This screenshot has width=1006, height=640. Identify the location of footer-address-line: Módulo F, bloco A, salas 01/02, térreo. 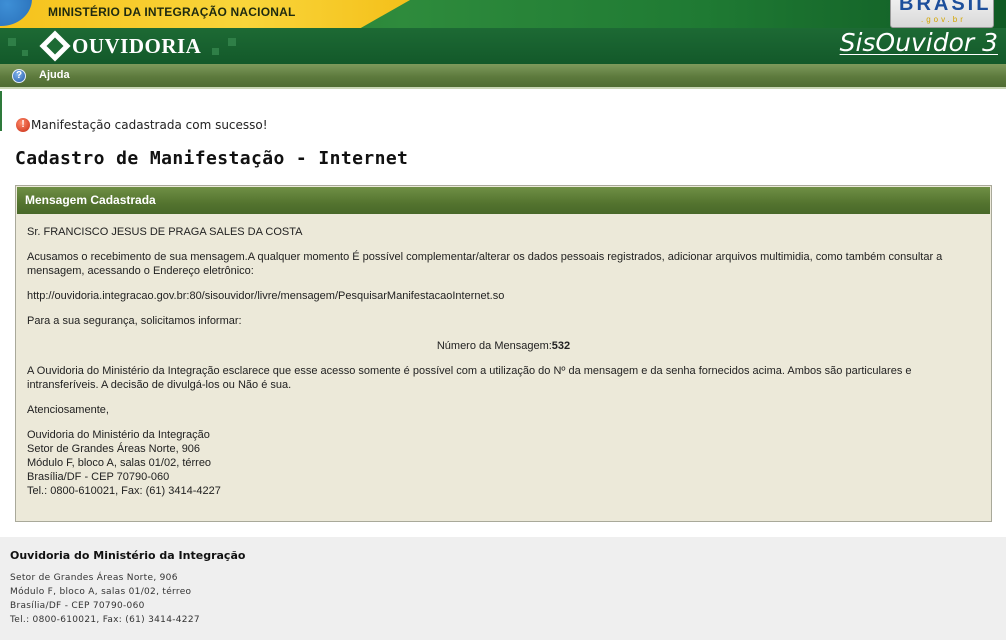
(101, 592).